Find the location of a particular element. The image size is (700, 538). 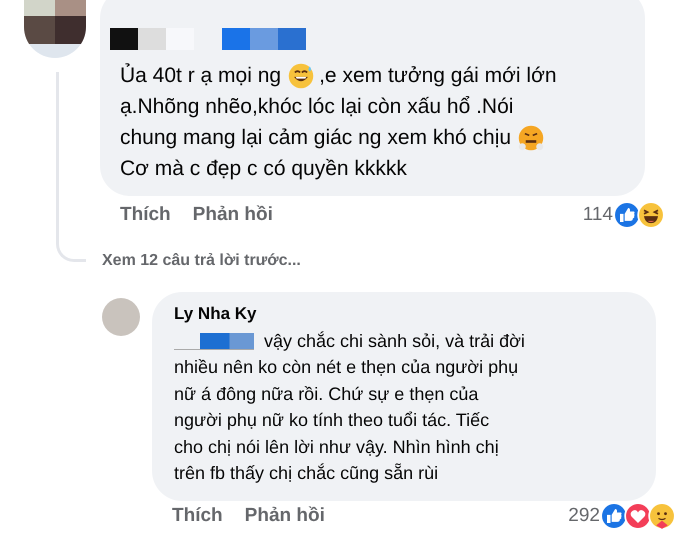

reaction-count: 292 is located at coordinates (584, 516).